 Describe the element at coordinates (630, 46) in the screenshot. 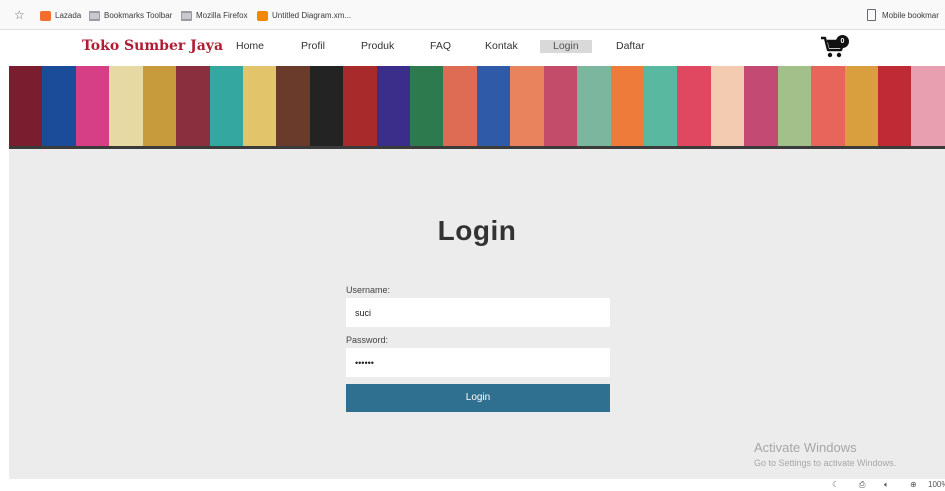

I see `nav-daftar: Daftar` at that location.